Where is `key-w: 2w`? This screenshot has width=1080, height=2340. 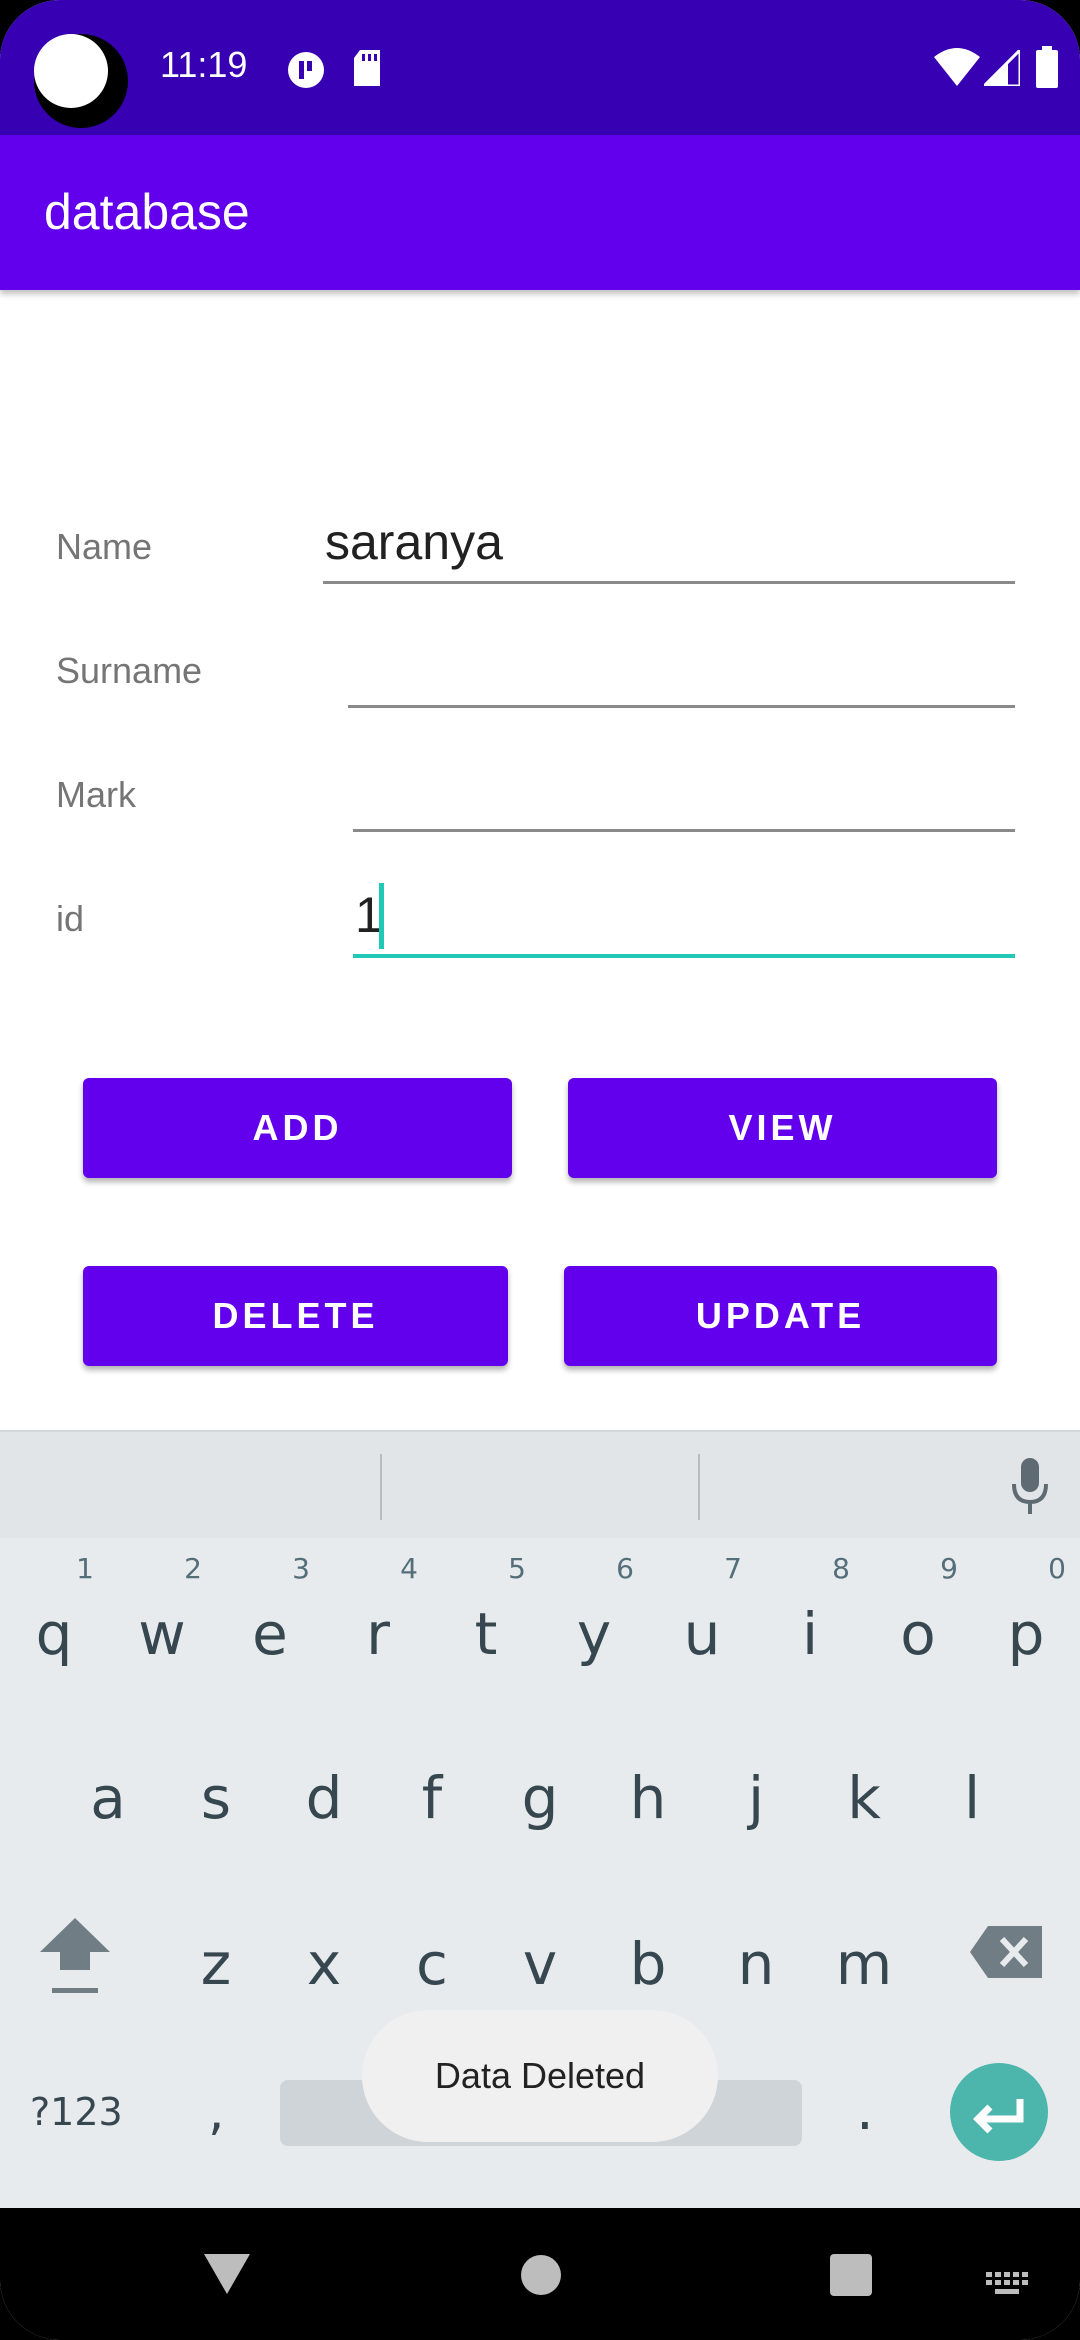 key-w: 2w is located at coordinates (162, 1617).